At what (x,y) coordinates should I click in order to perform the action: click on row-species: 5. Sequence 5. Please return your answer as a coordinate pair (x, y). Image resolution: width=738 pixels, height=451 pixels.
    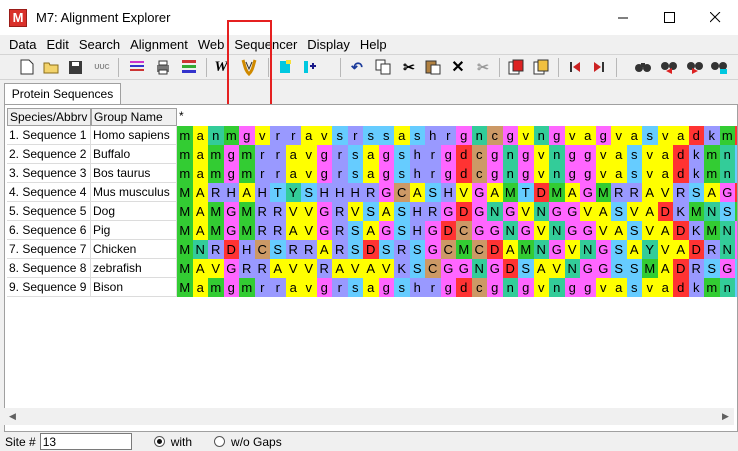
    Looking at the image, I should click on (49, 211).